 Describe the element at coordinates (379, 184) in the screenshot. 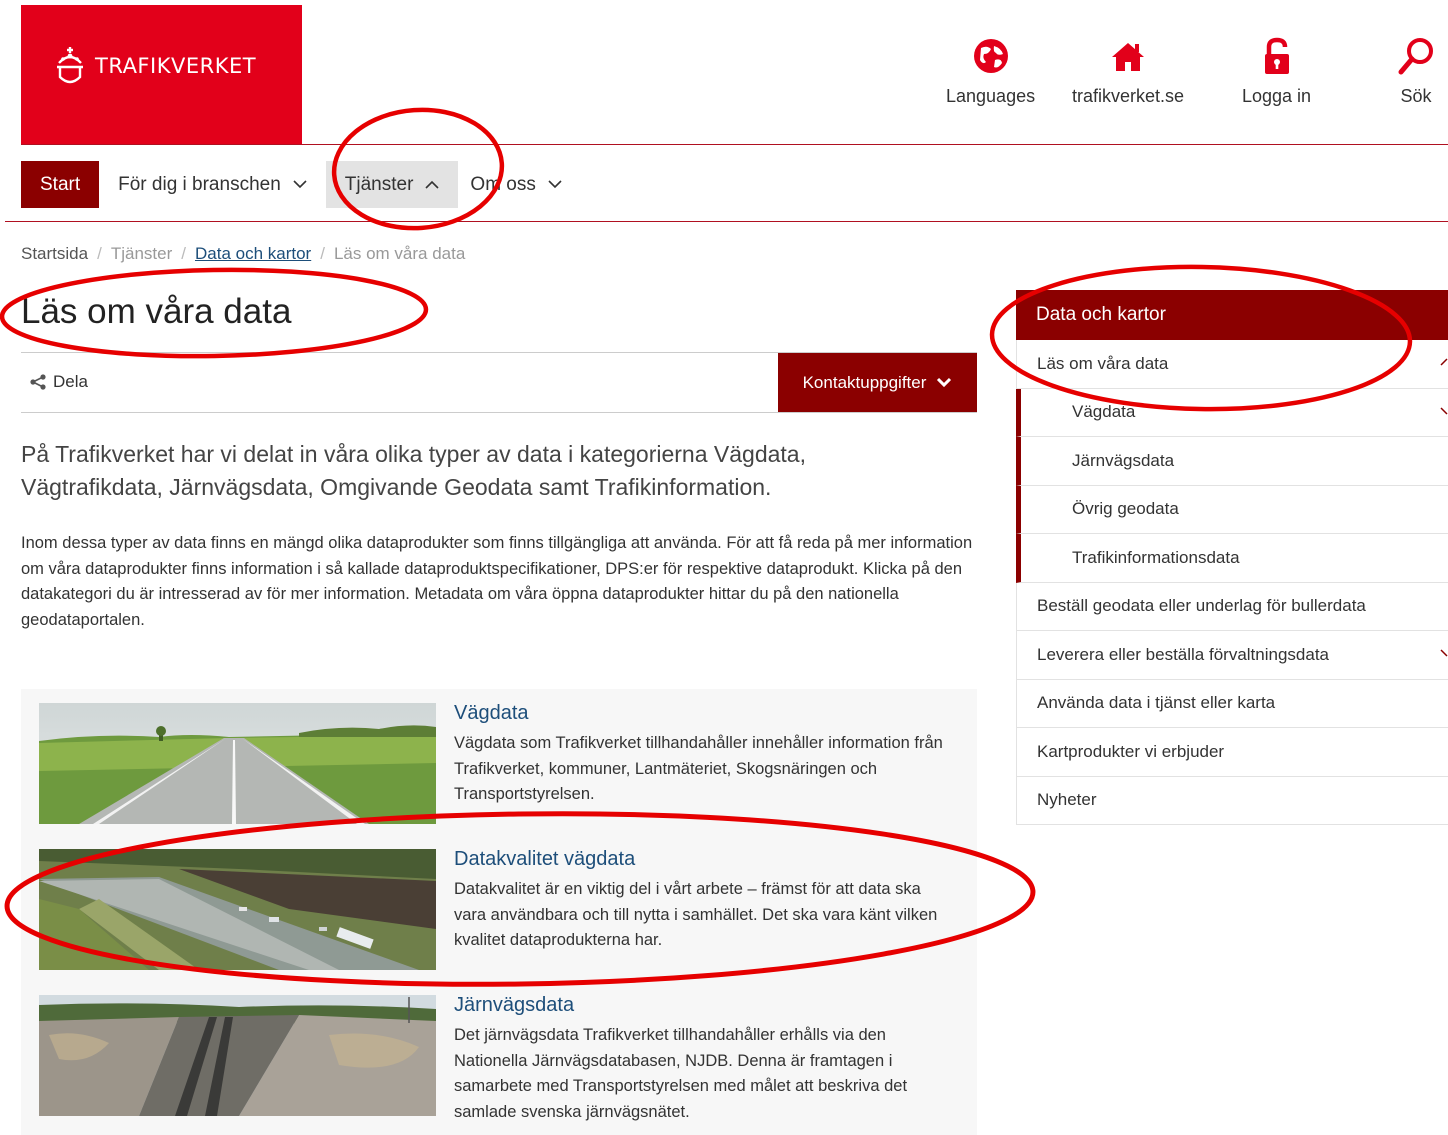

I see `nav-label: Tjänster` at that location.